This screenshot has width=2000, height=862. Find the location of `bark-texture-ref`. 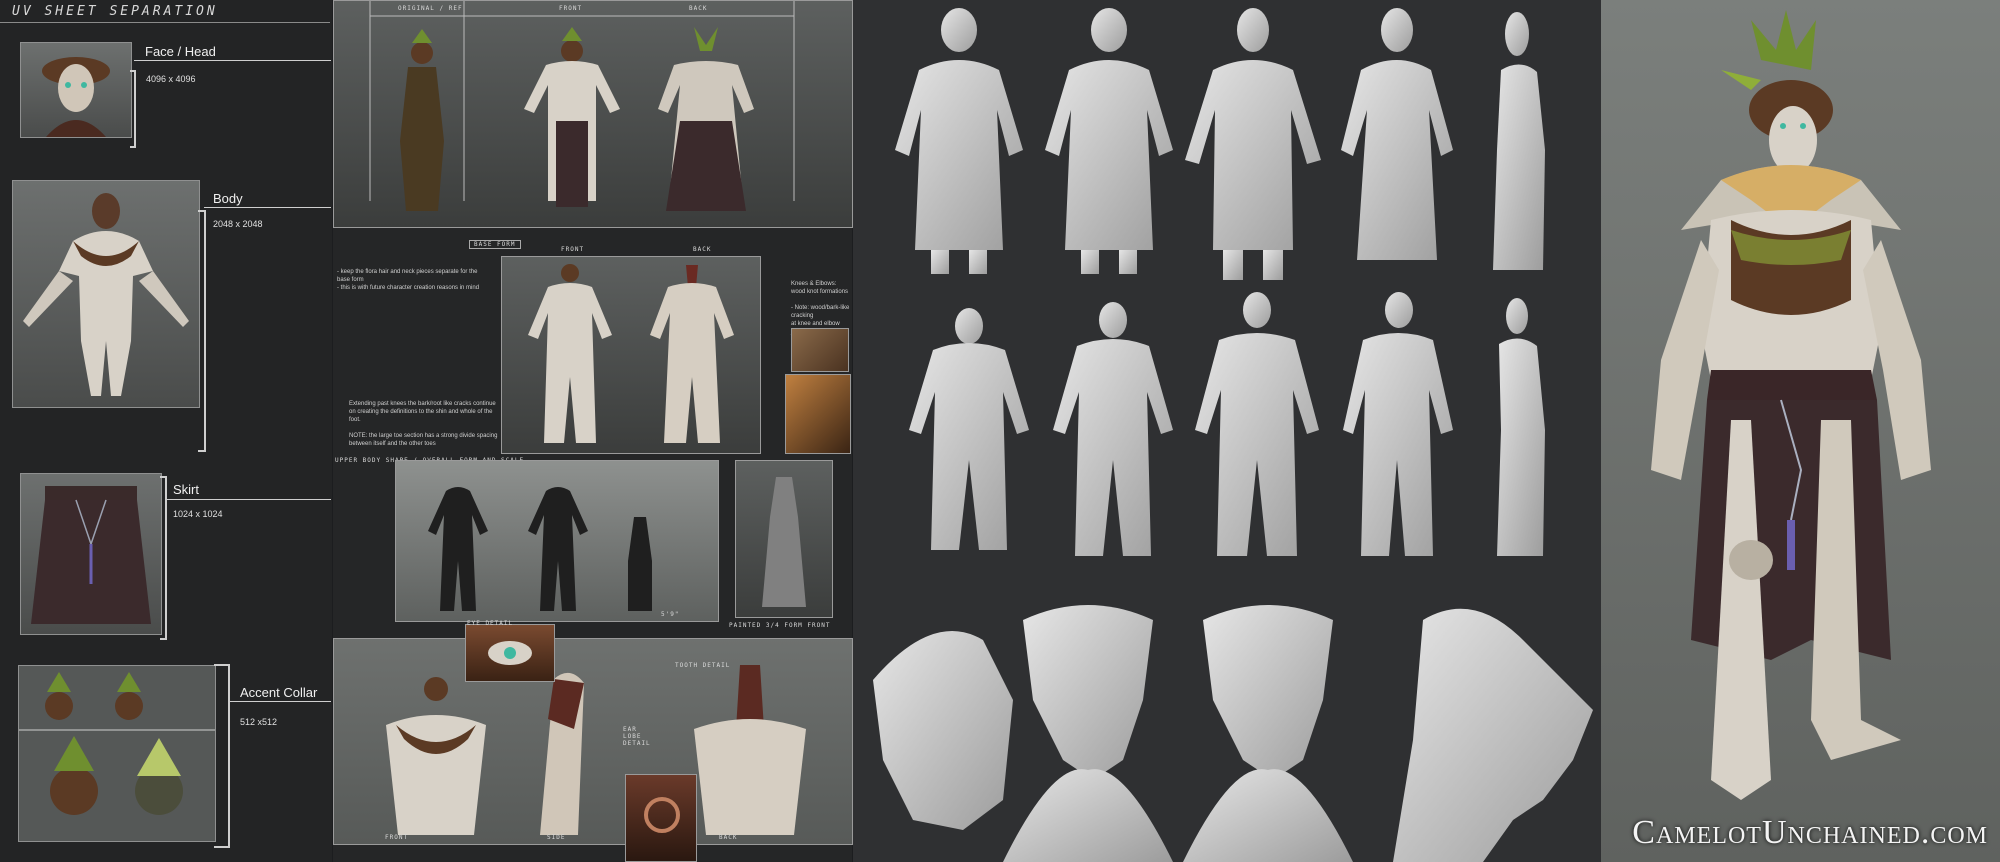

bark-texture-ref is located at coordinates (818, 414).